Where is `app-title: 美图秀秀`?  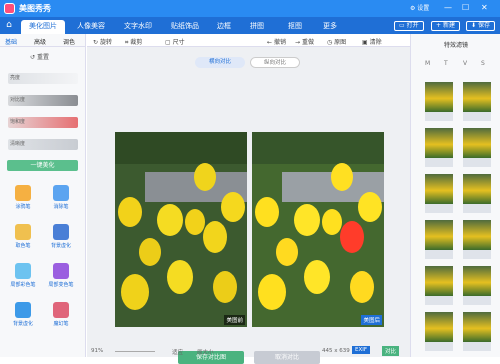 app-title: 美图秀秀 is located at coordinates (35, 8).